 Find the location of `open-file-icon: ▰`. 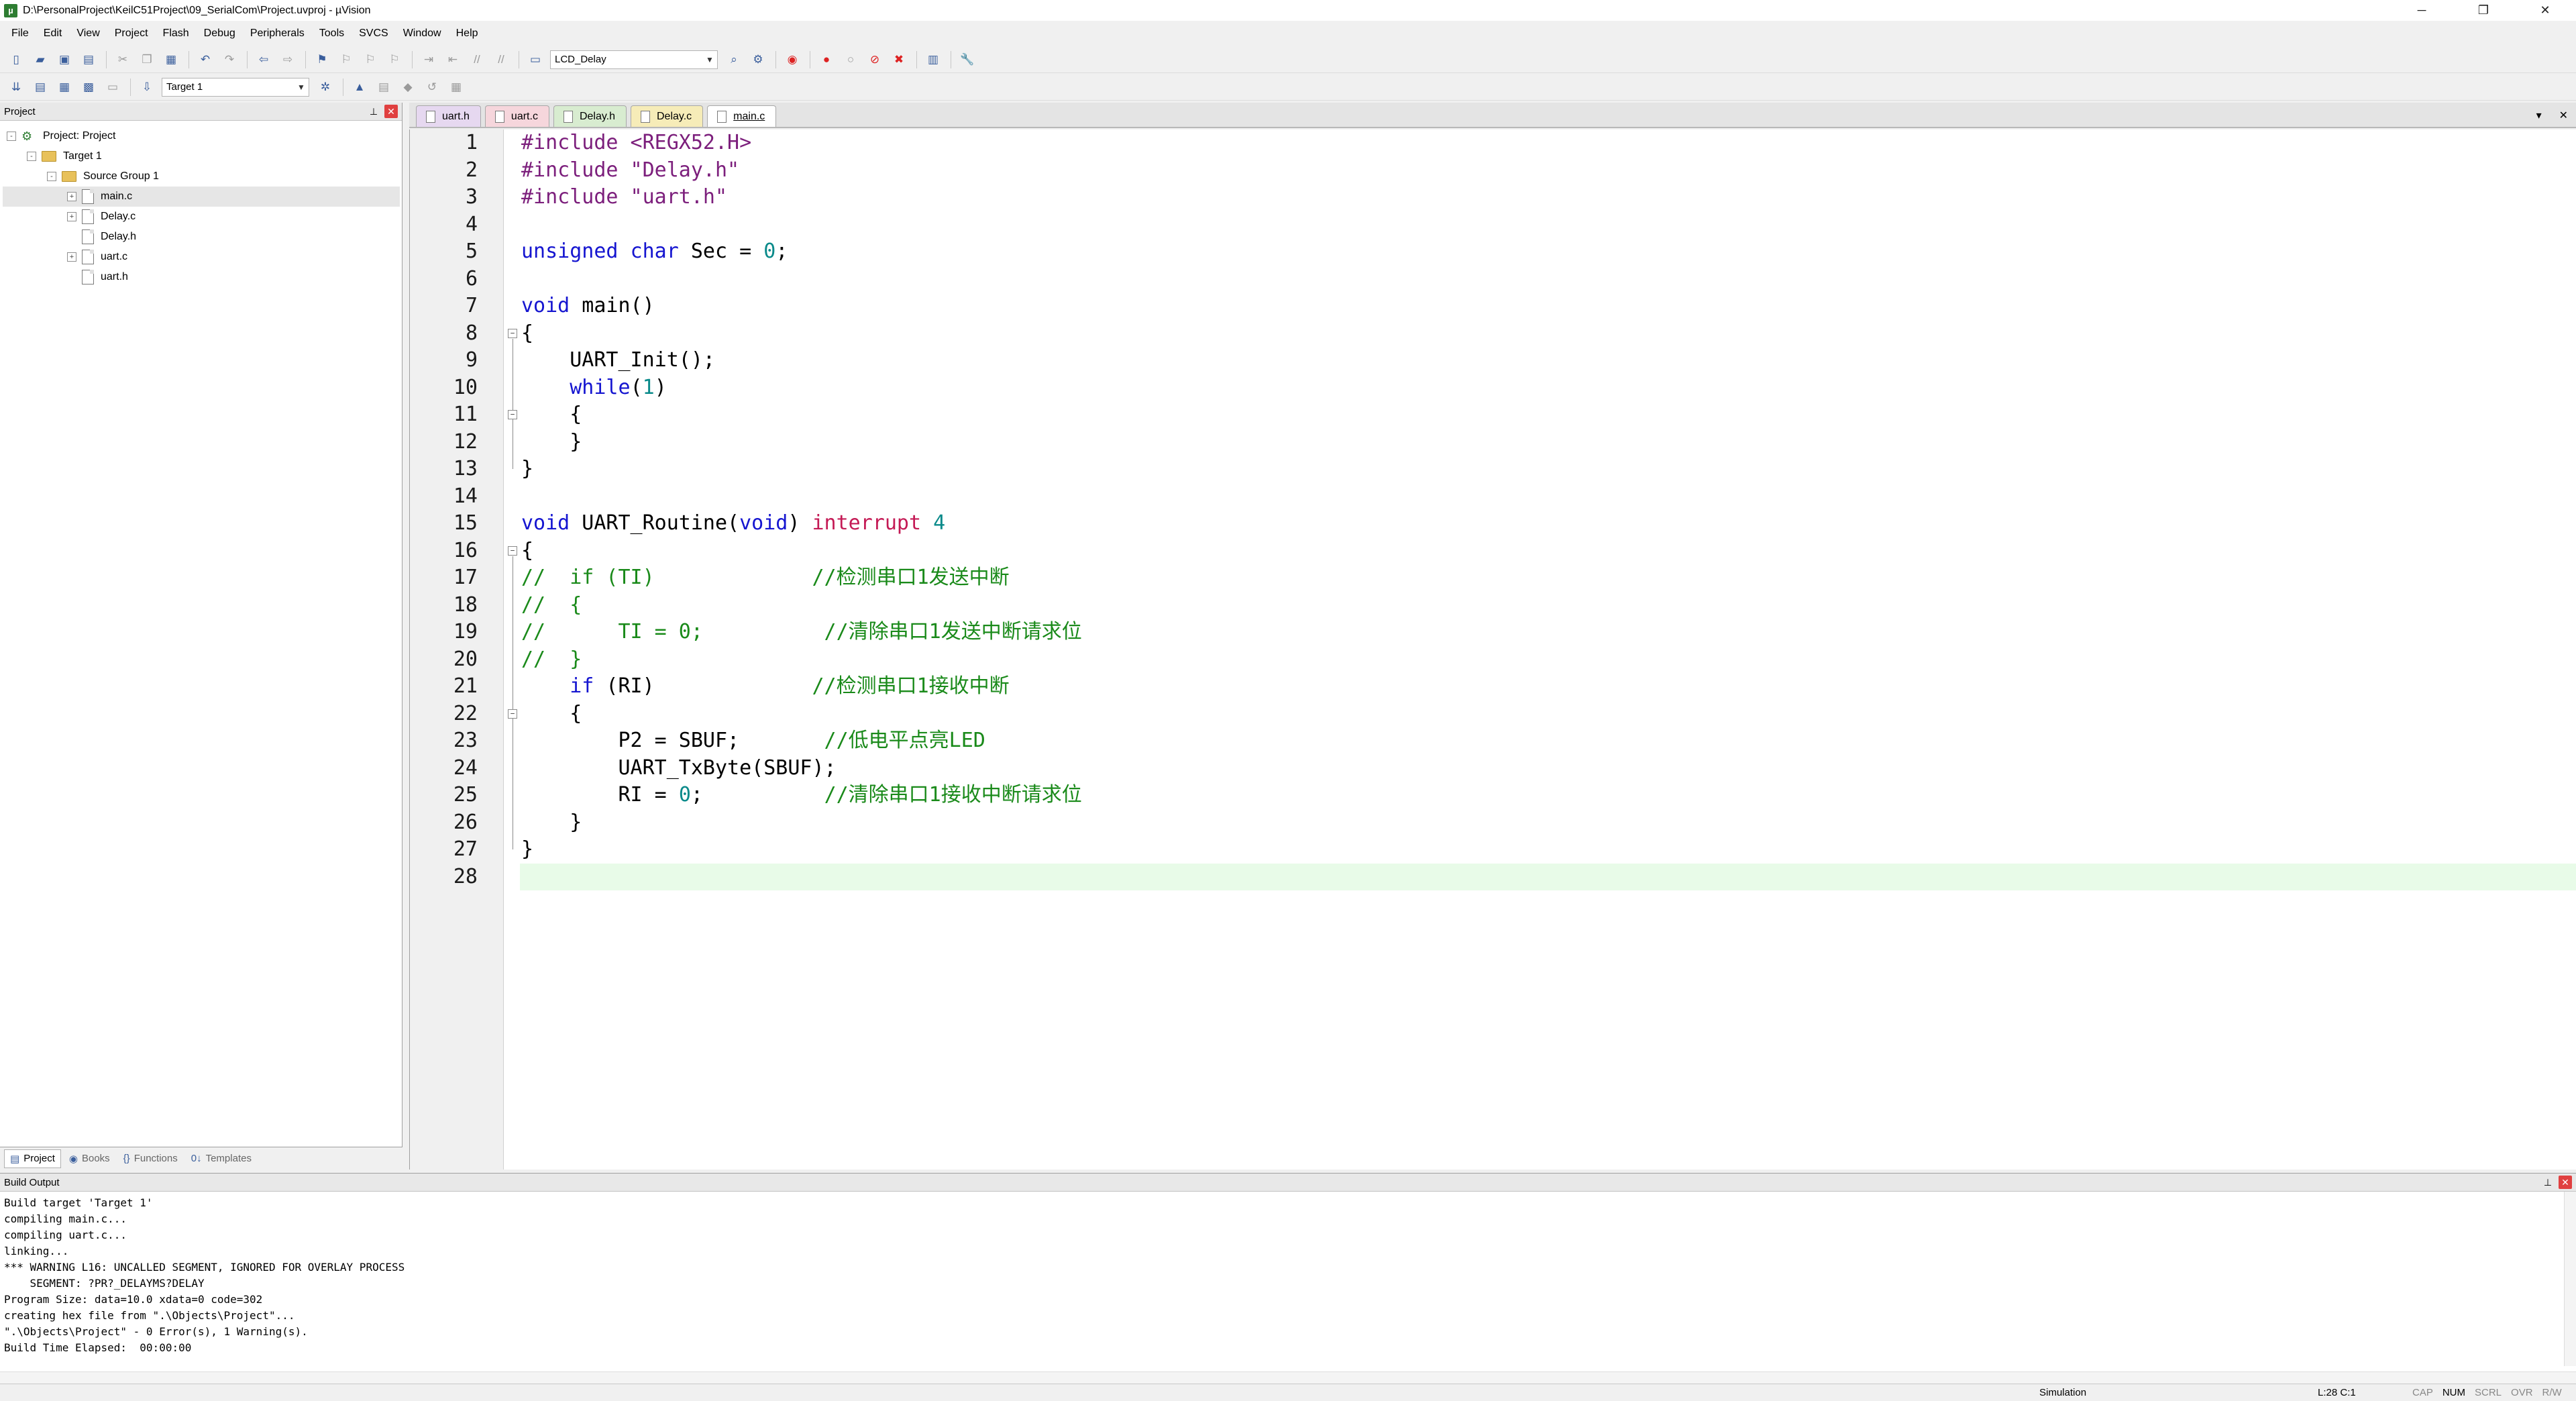

open-file-icon: ▰ is located at coordinates (40, 59).